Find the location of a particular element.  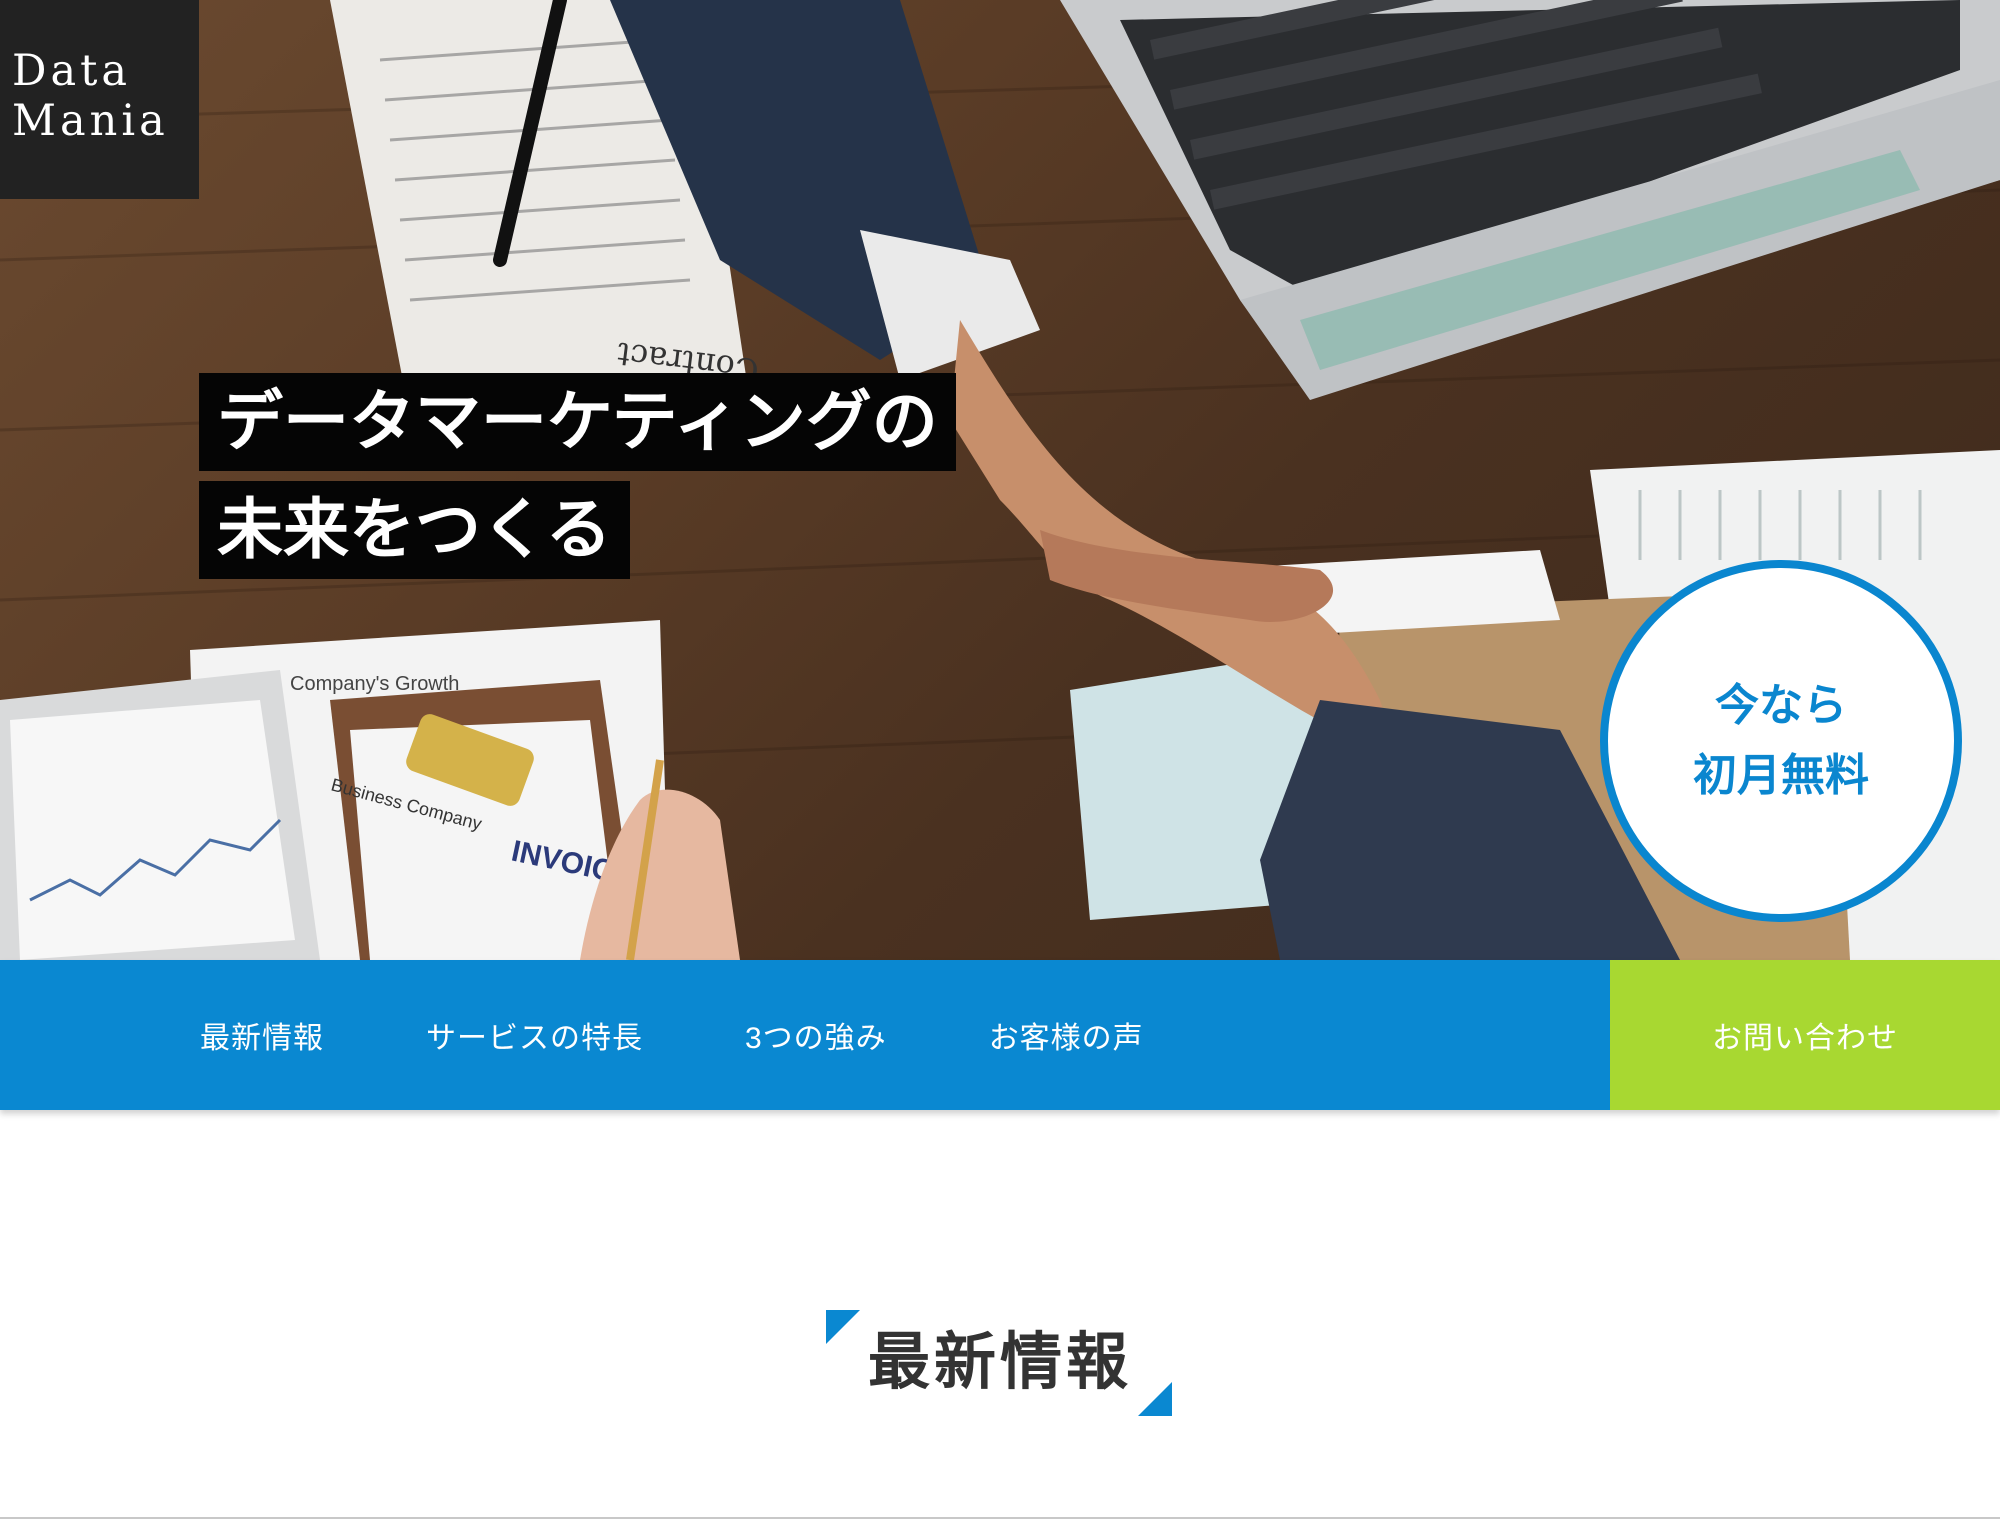

badge-line-1: 今なら is located at coordinates (1781, 705).